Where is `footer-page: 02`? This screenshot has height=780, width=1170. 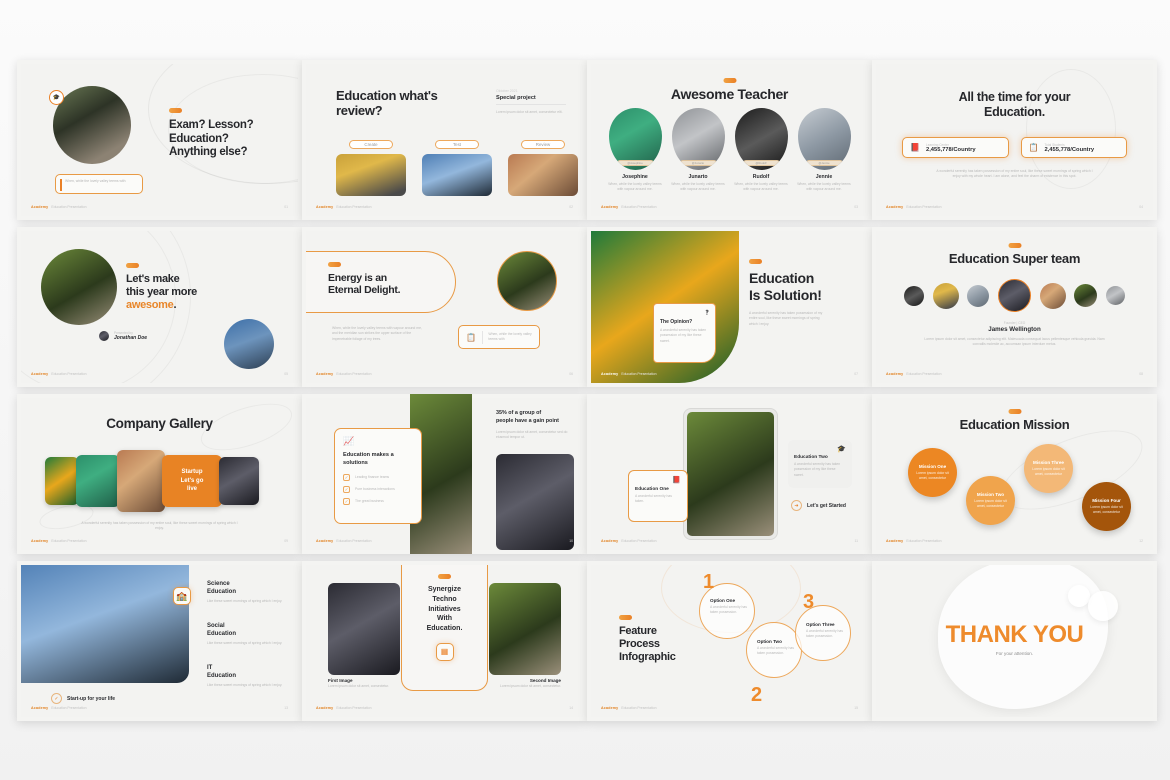
footer-page: 02 is located at coordinates (571, 206).